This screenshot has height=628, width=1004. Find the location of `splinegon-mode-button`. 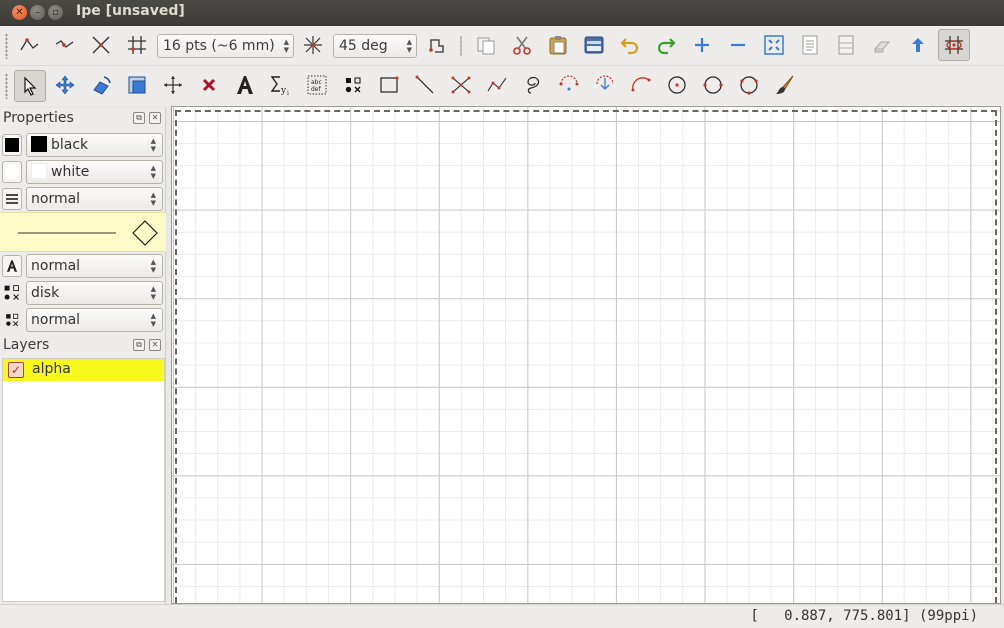

splinegon-mode-button is located at coordinates (461, 85).